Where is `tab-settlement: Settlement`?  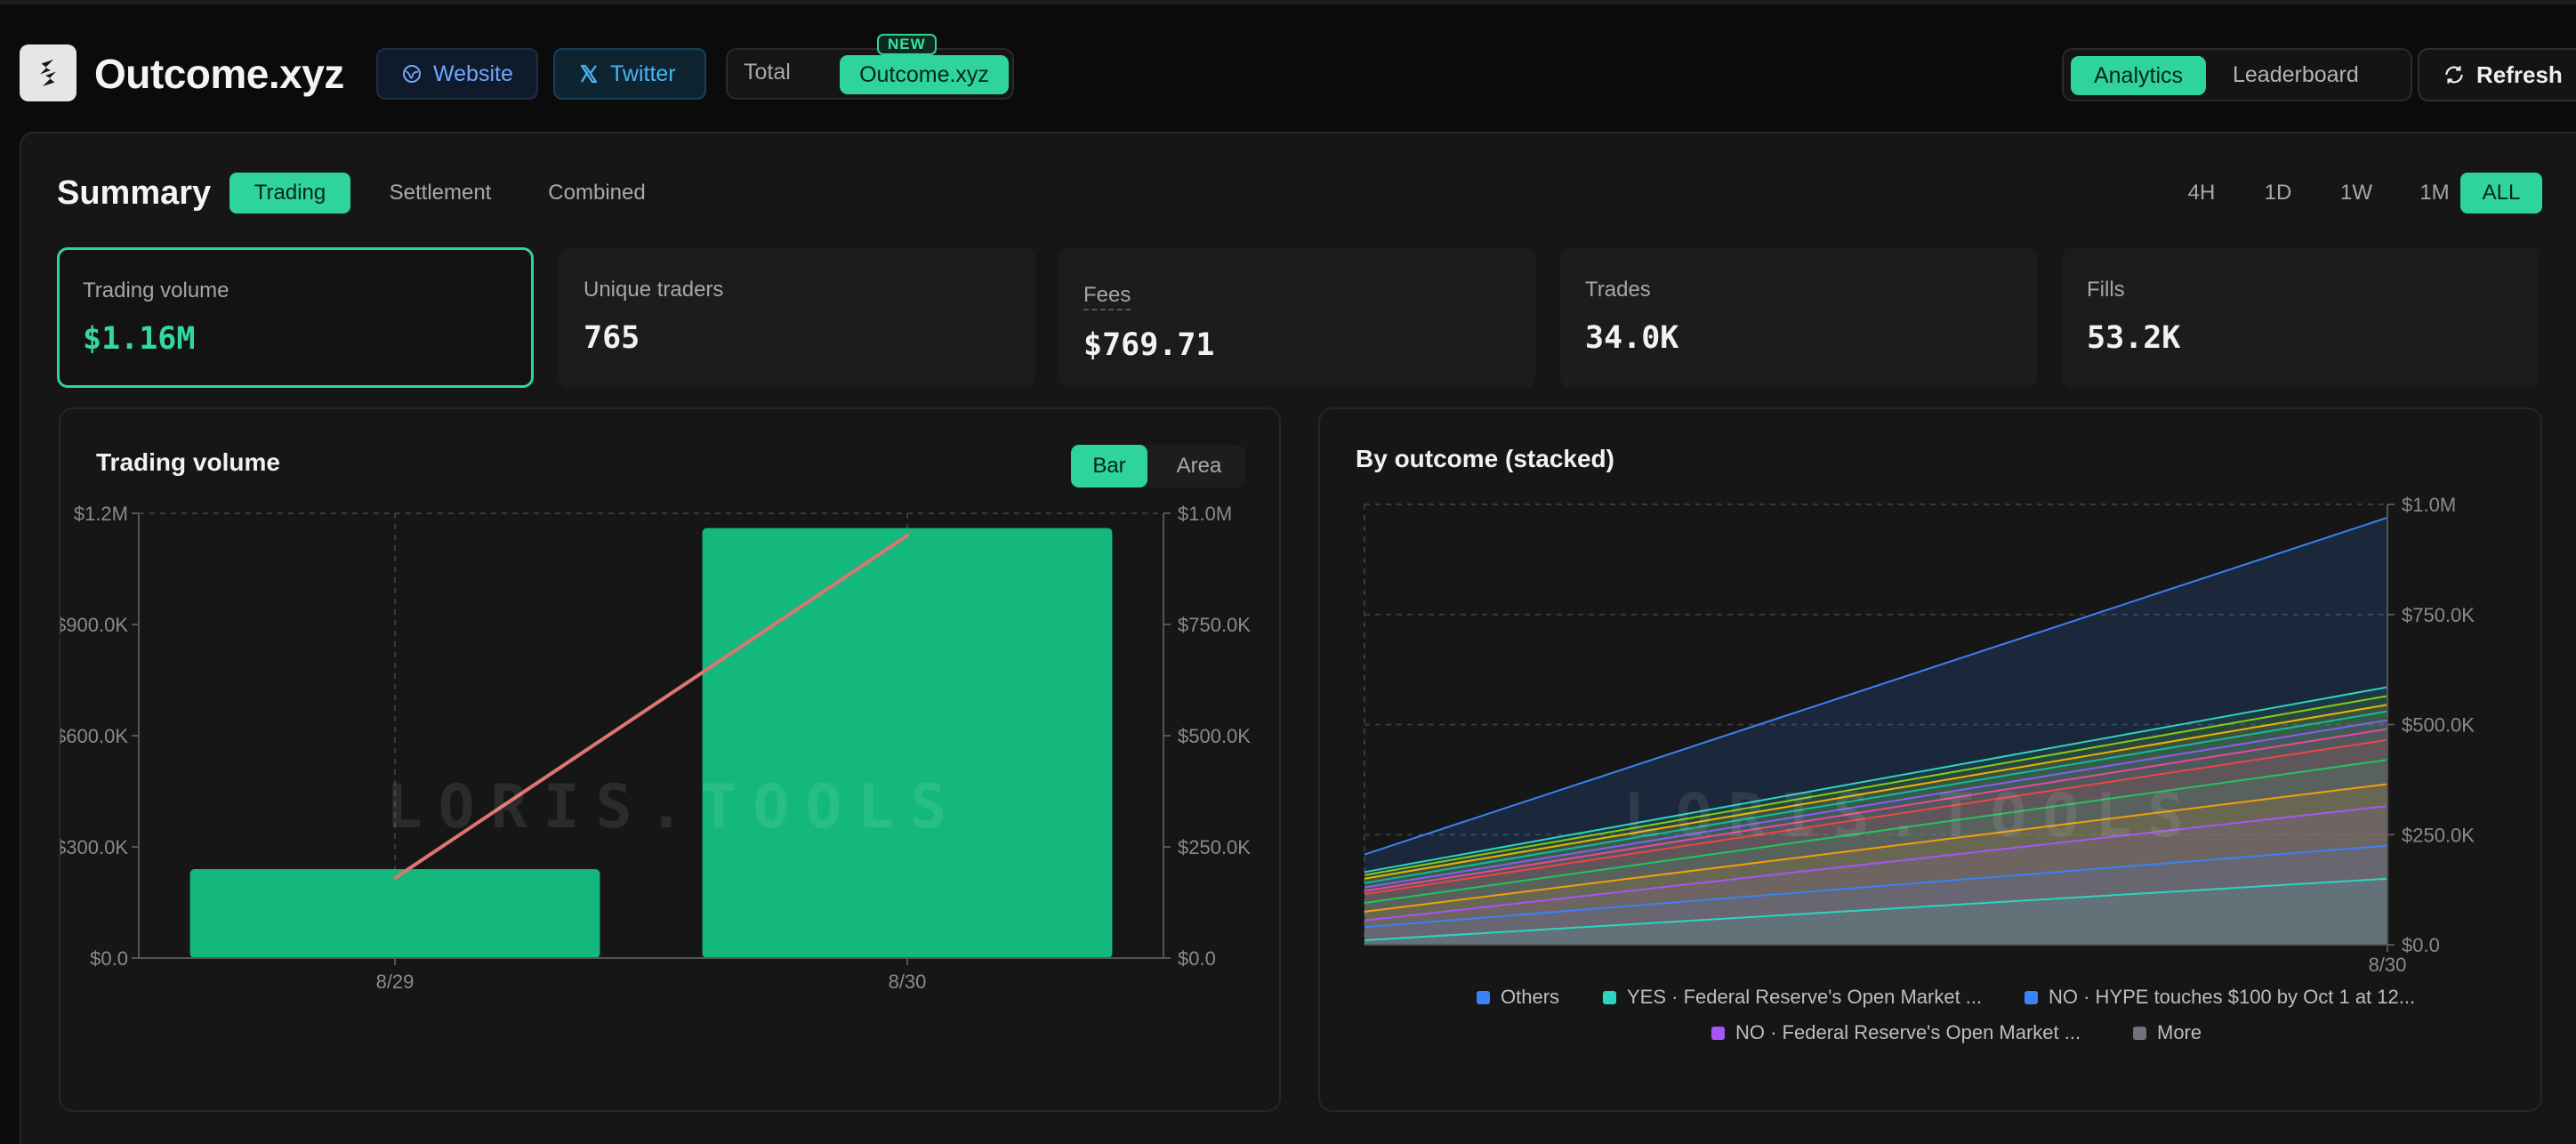 tab-settlement: Settlement is located at coordinates (440, 193).